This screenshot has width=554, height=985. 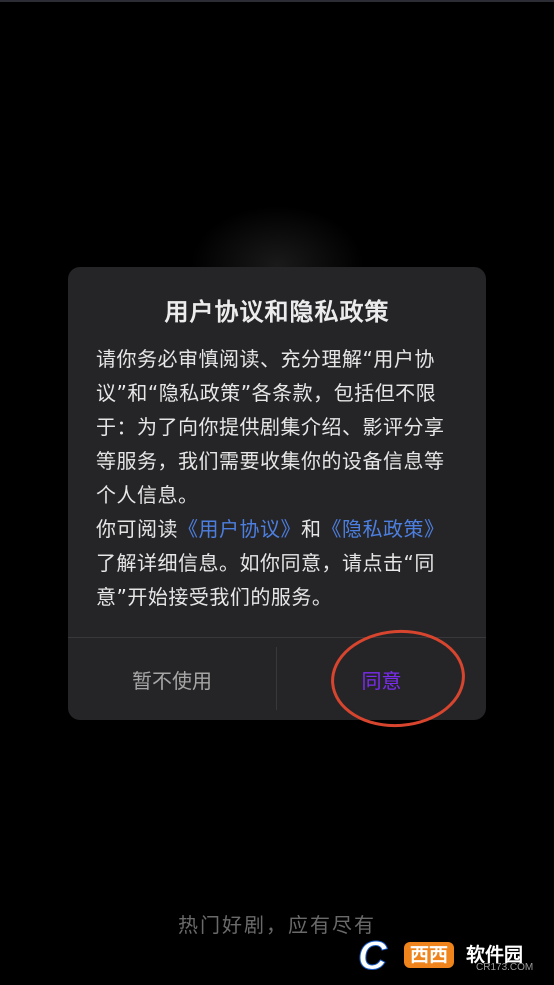 I want to click on watermark-badge: 西西, so click(x=429, y=955).